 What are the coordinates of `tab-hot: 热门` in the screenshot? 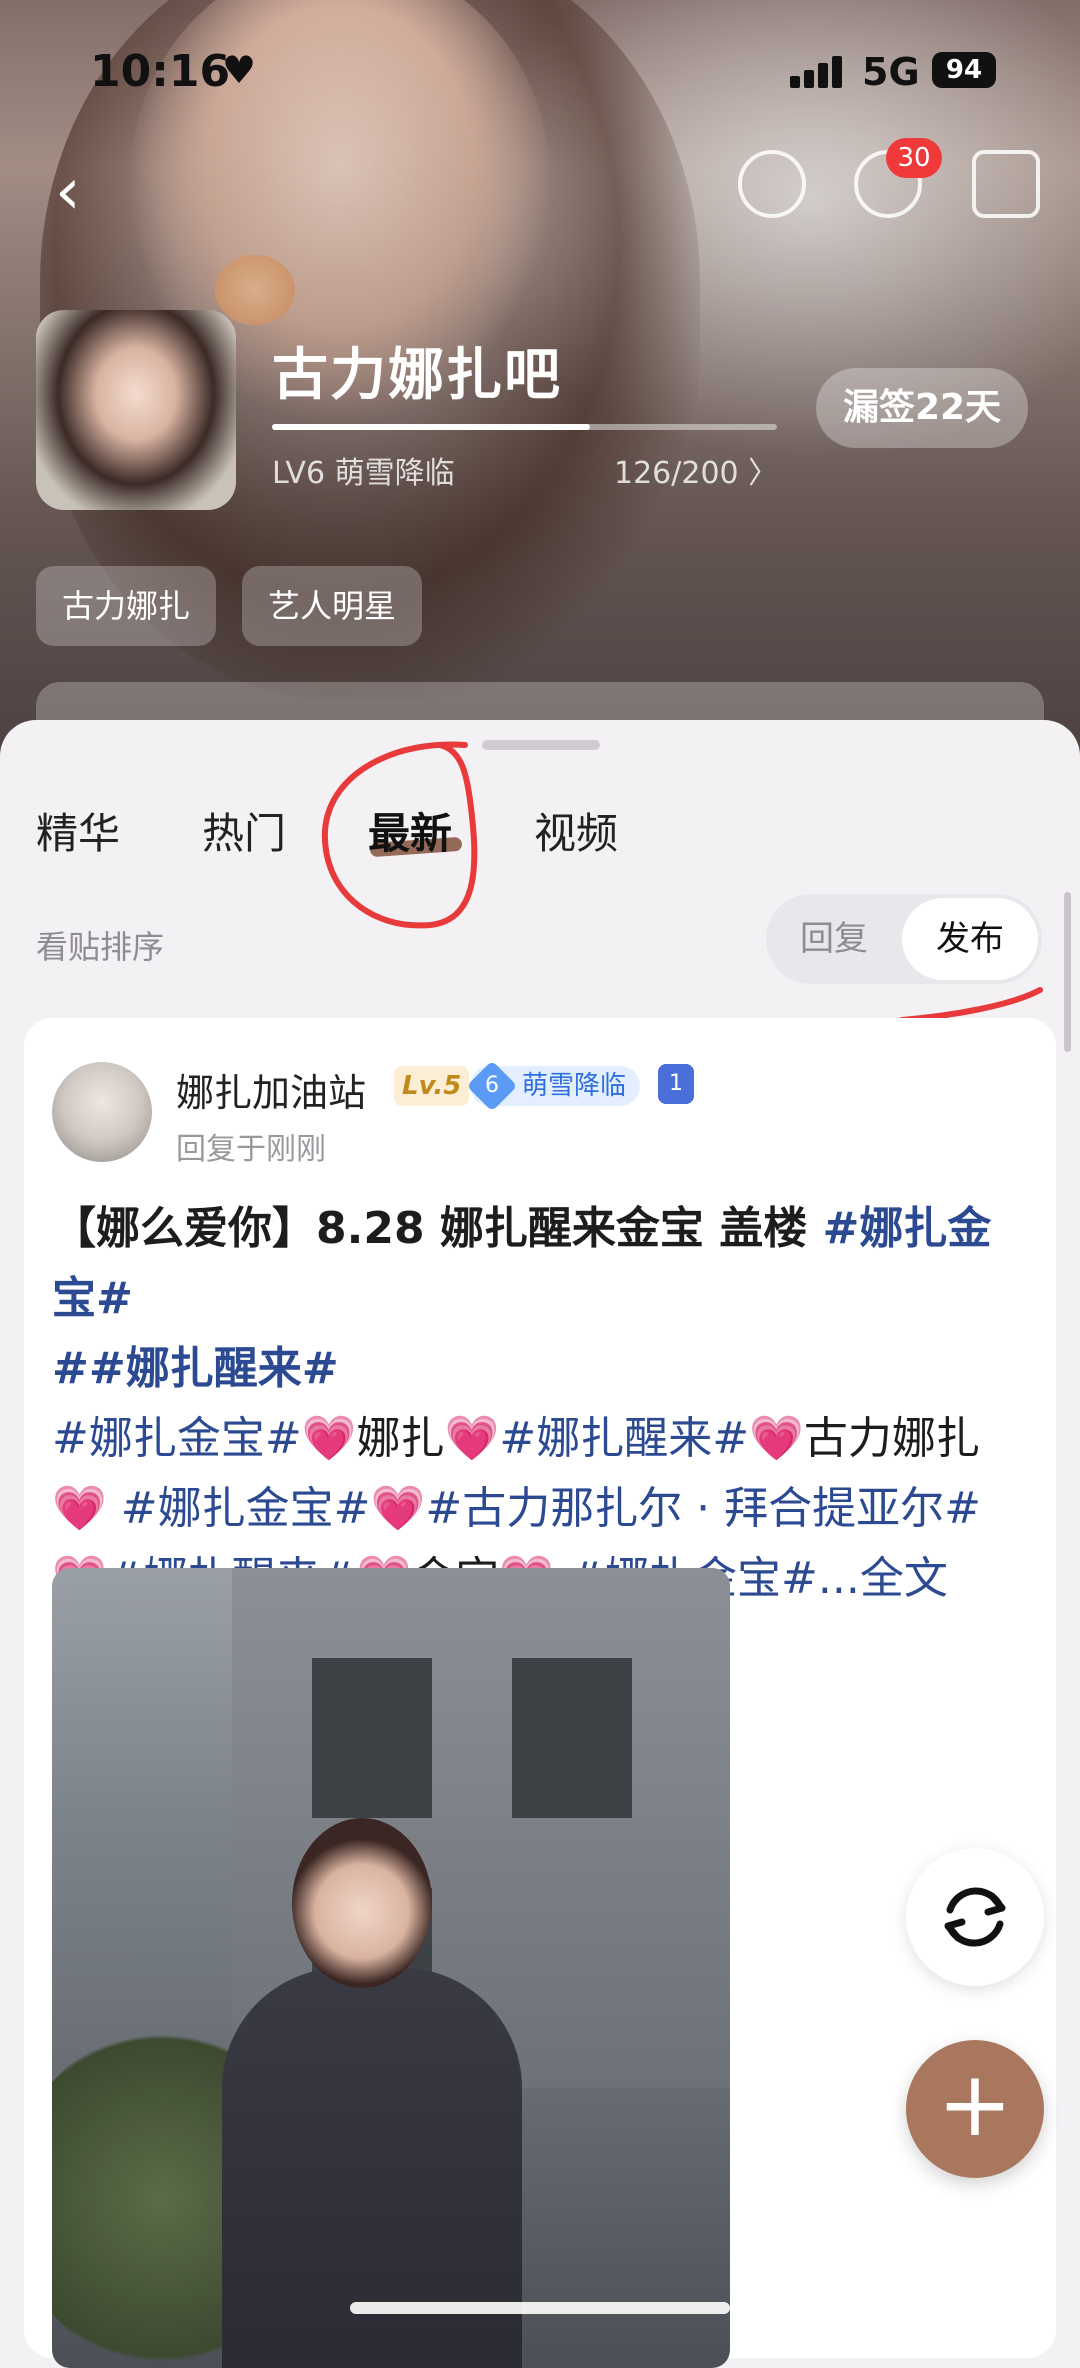 It's located at (244, 830).